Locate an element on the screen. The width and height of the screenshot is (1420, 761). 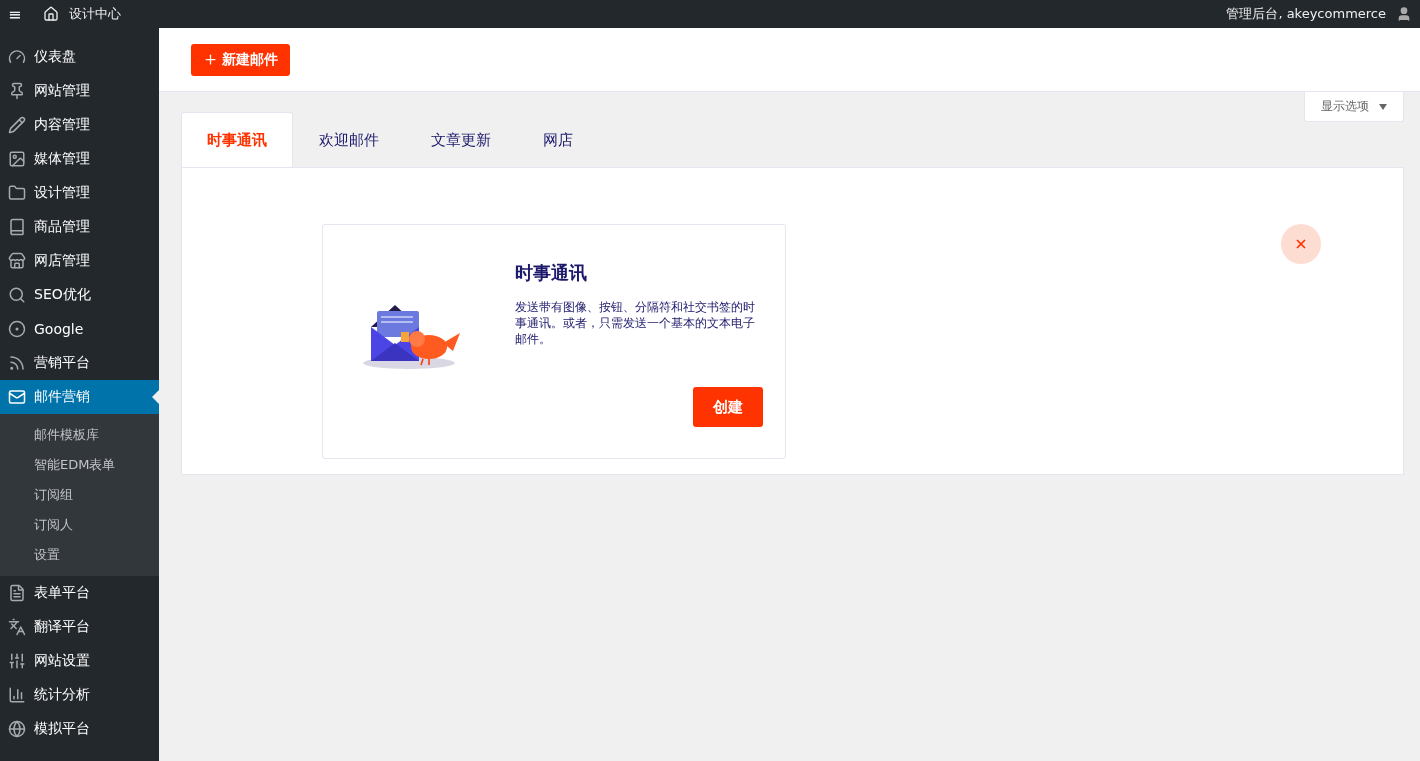
mail-icon is located at coordinates (17, 397).